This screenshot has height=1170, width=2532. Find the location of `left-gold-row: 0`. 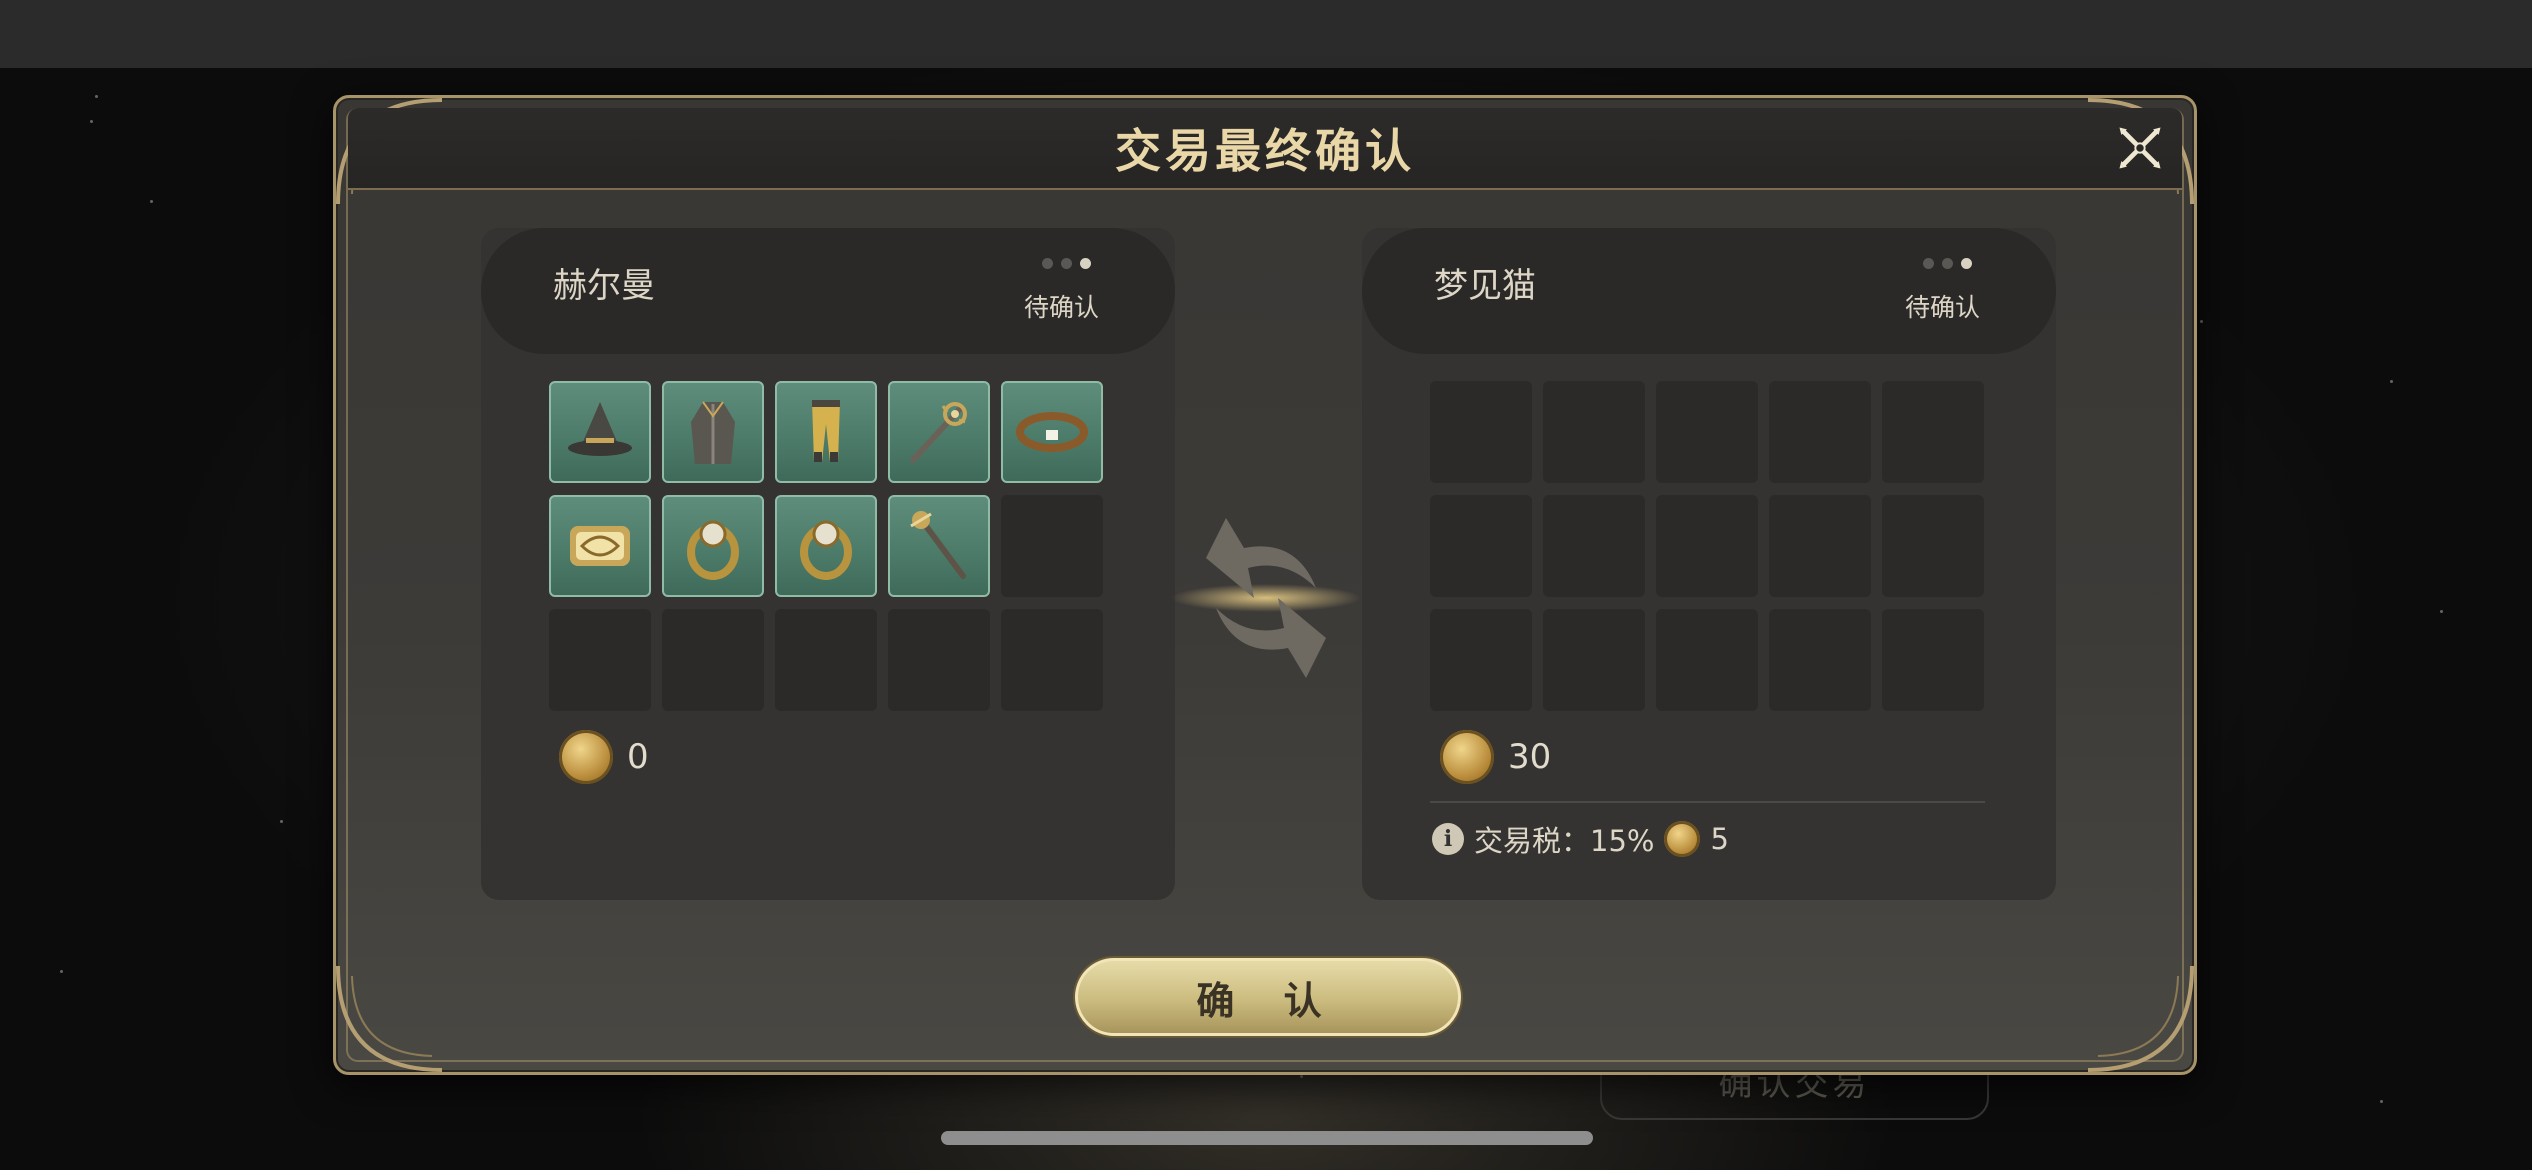

left-gold-row: 0 is located at coordinates (604, 757).